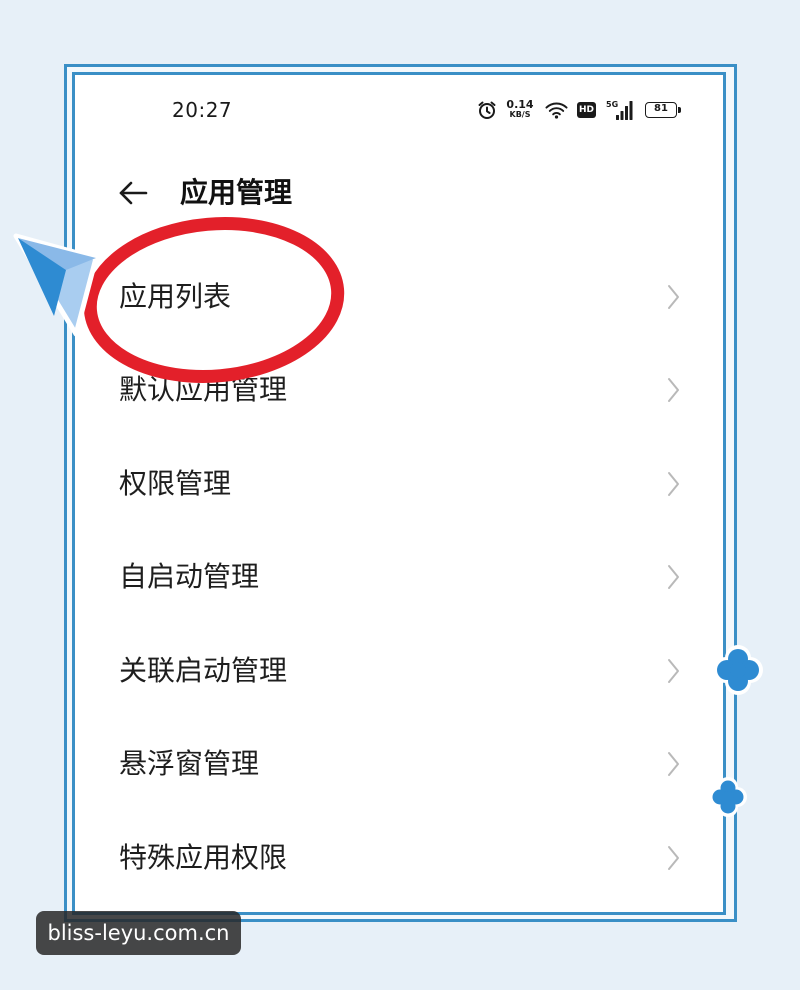 Image resolution: width=800 pixels, height=990 pixels. Describe the element at coordinates (556, 110) in the screenshot. I see `wifi-icon` at that location.